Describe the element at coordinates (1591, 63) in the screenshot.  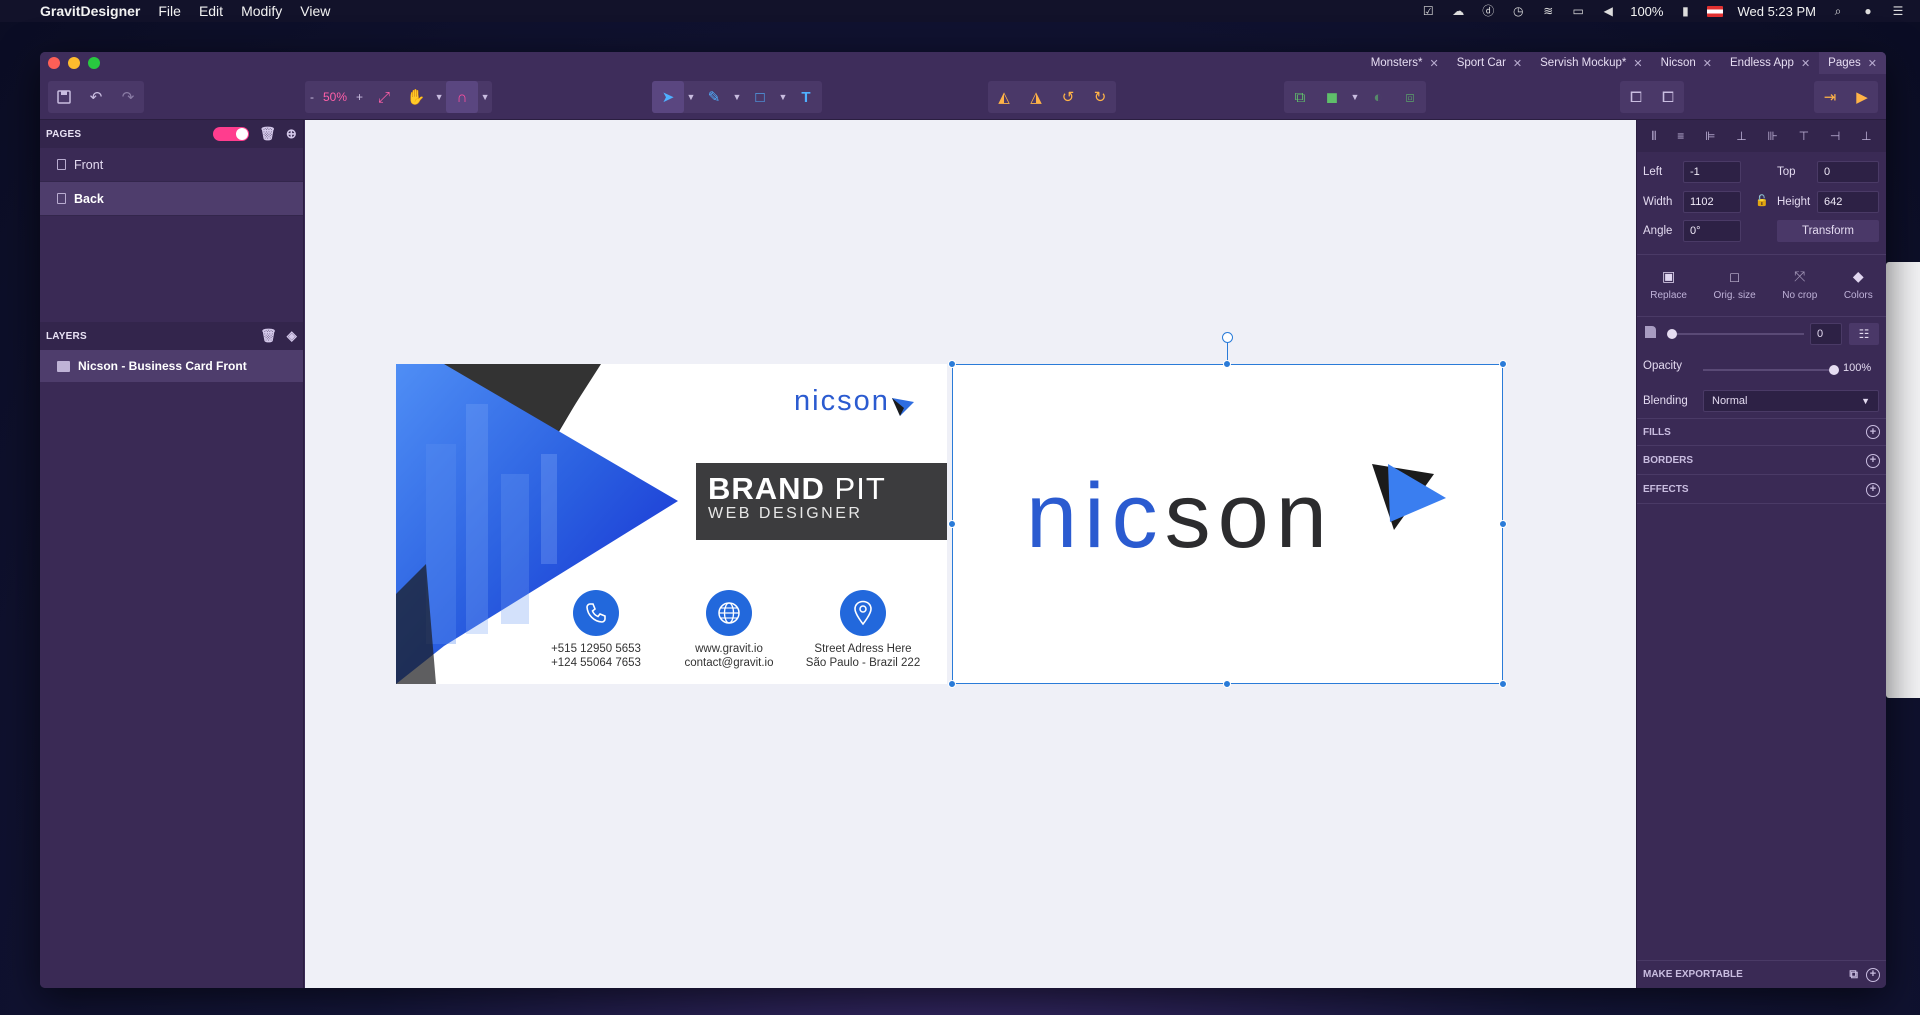
I see `doc-tab-servish-mockup: Servish Mockup* ✕` at that location.